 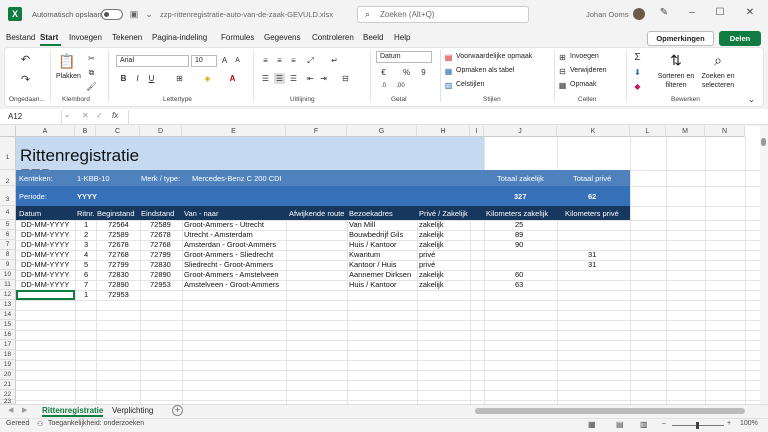 I want to click on merge-center-icon: ⊟, so click(x=345, y=78).